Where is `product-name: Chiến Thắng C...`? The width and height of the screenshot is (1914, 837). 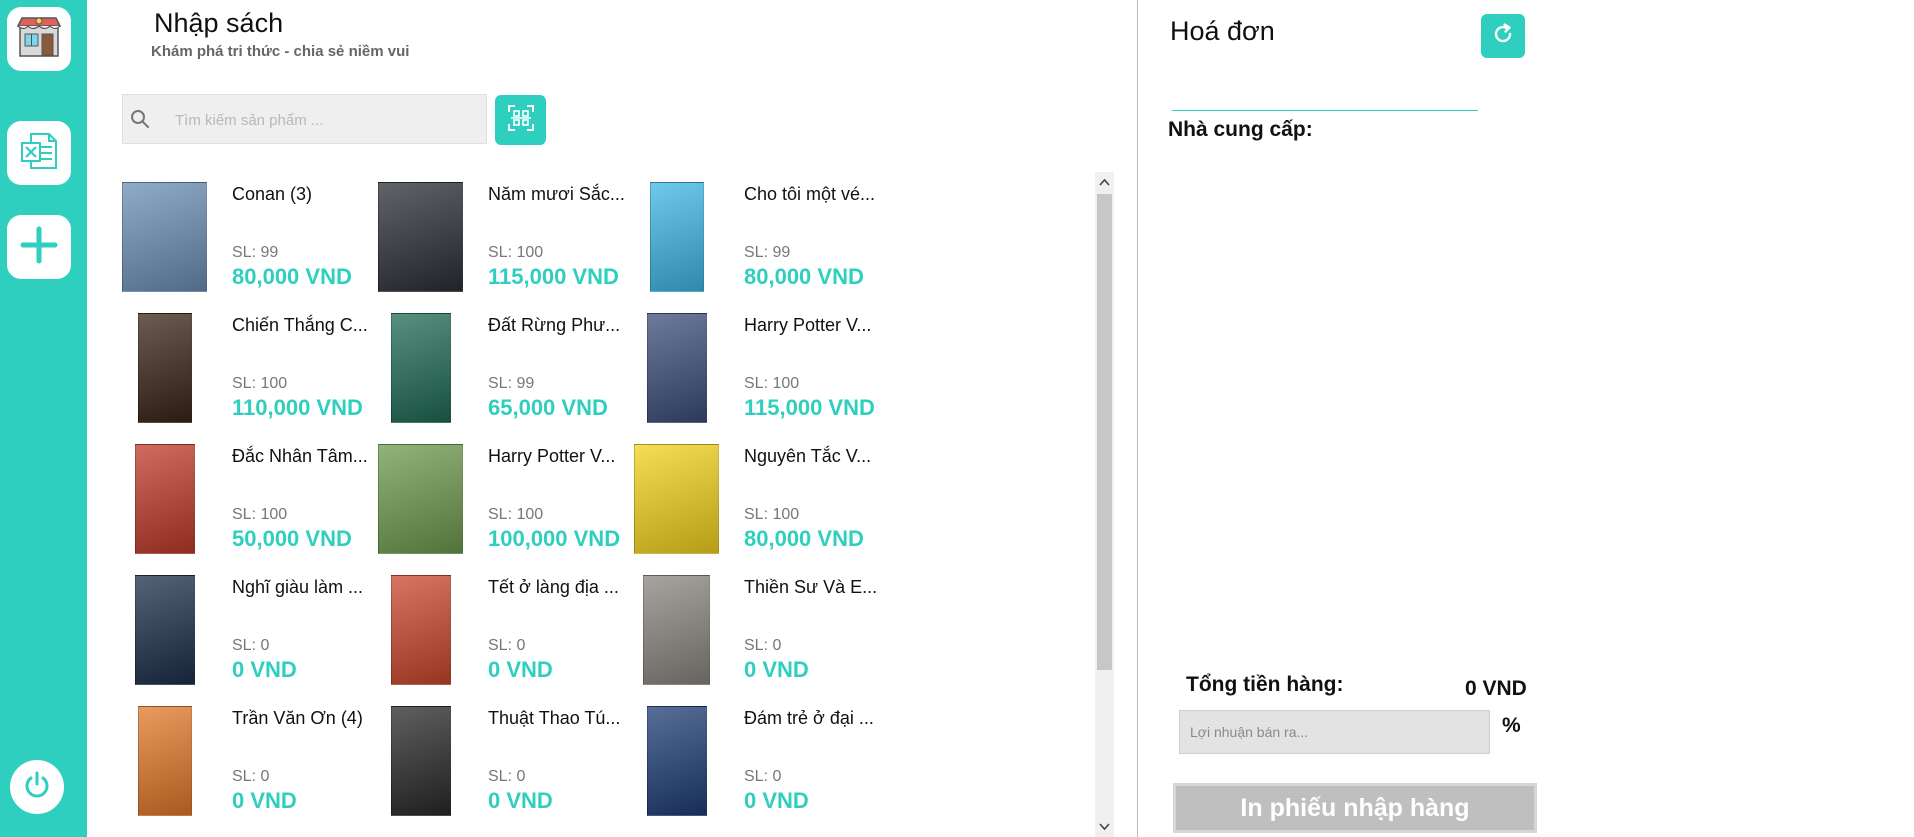
product-name: Chiến Thắng C... is located at coordinates (300, 325).